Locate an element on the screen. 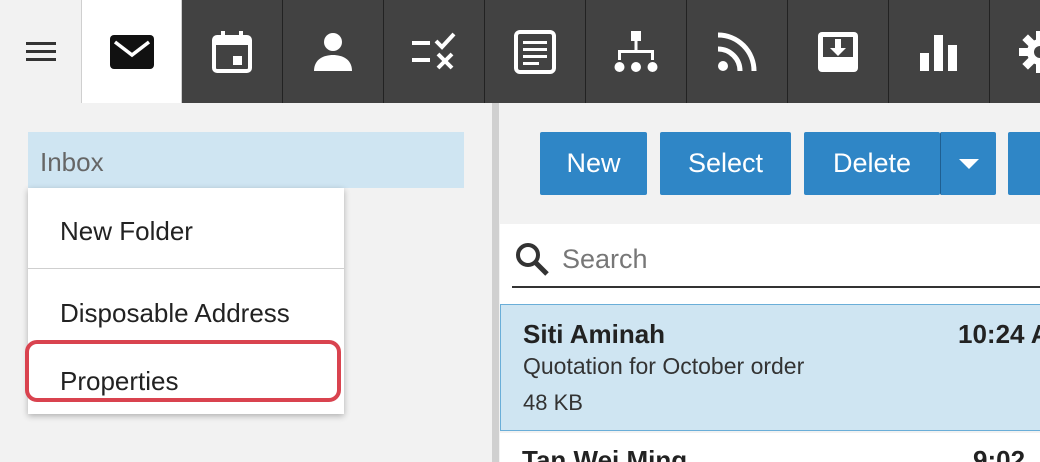 The height and width of the screenshot is (462, 1040). tasks-icon is located at coordinates (434, 50).